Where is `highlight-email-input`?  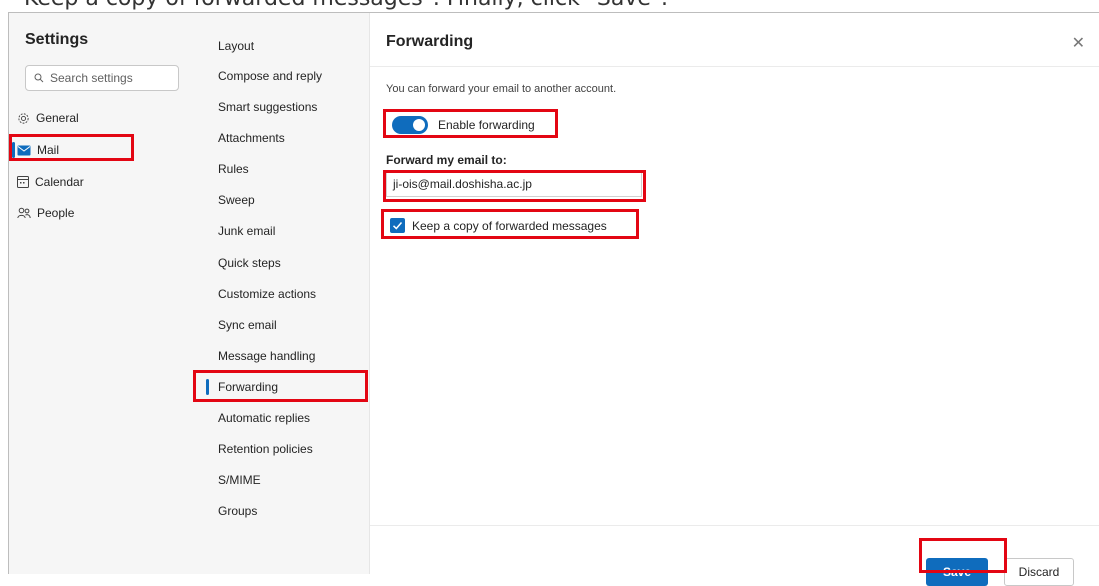
highlight-email-input is located at coordinates (514, 186).